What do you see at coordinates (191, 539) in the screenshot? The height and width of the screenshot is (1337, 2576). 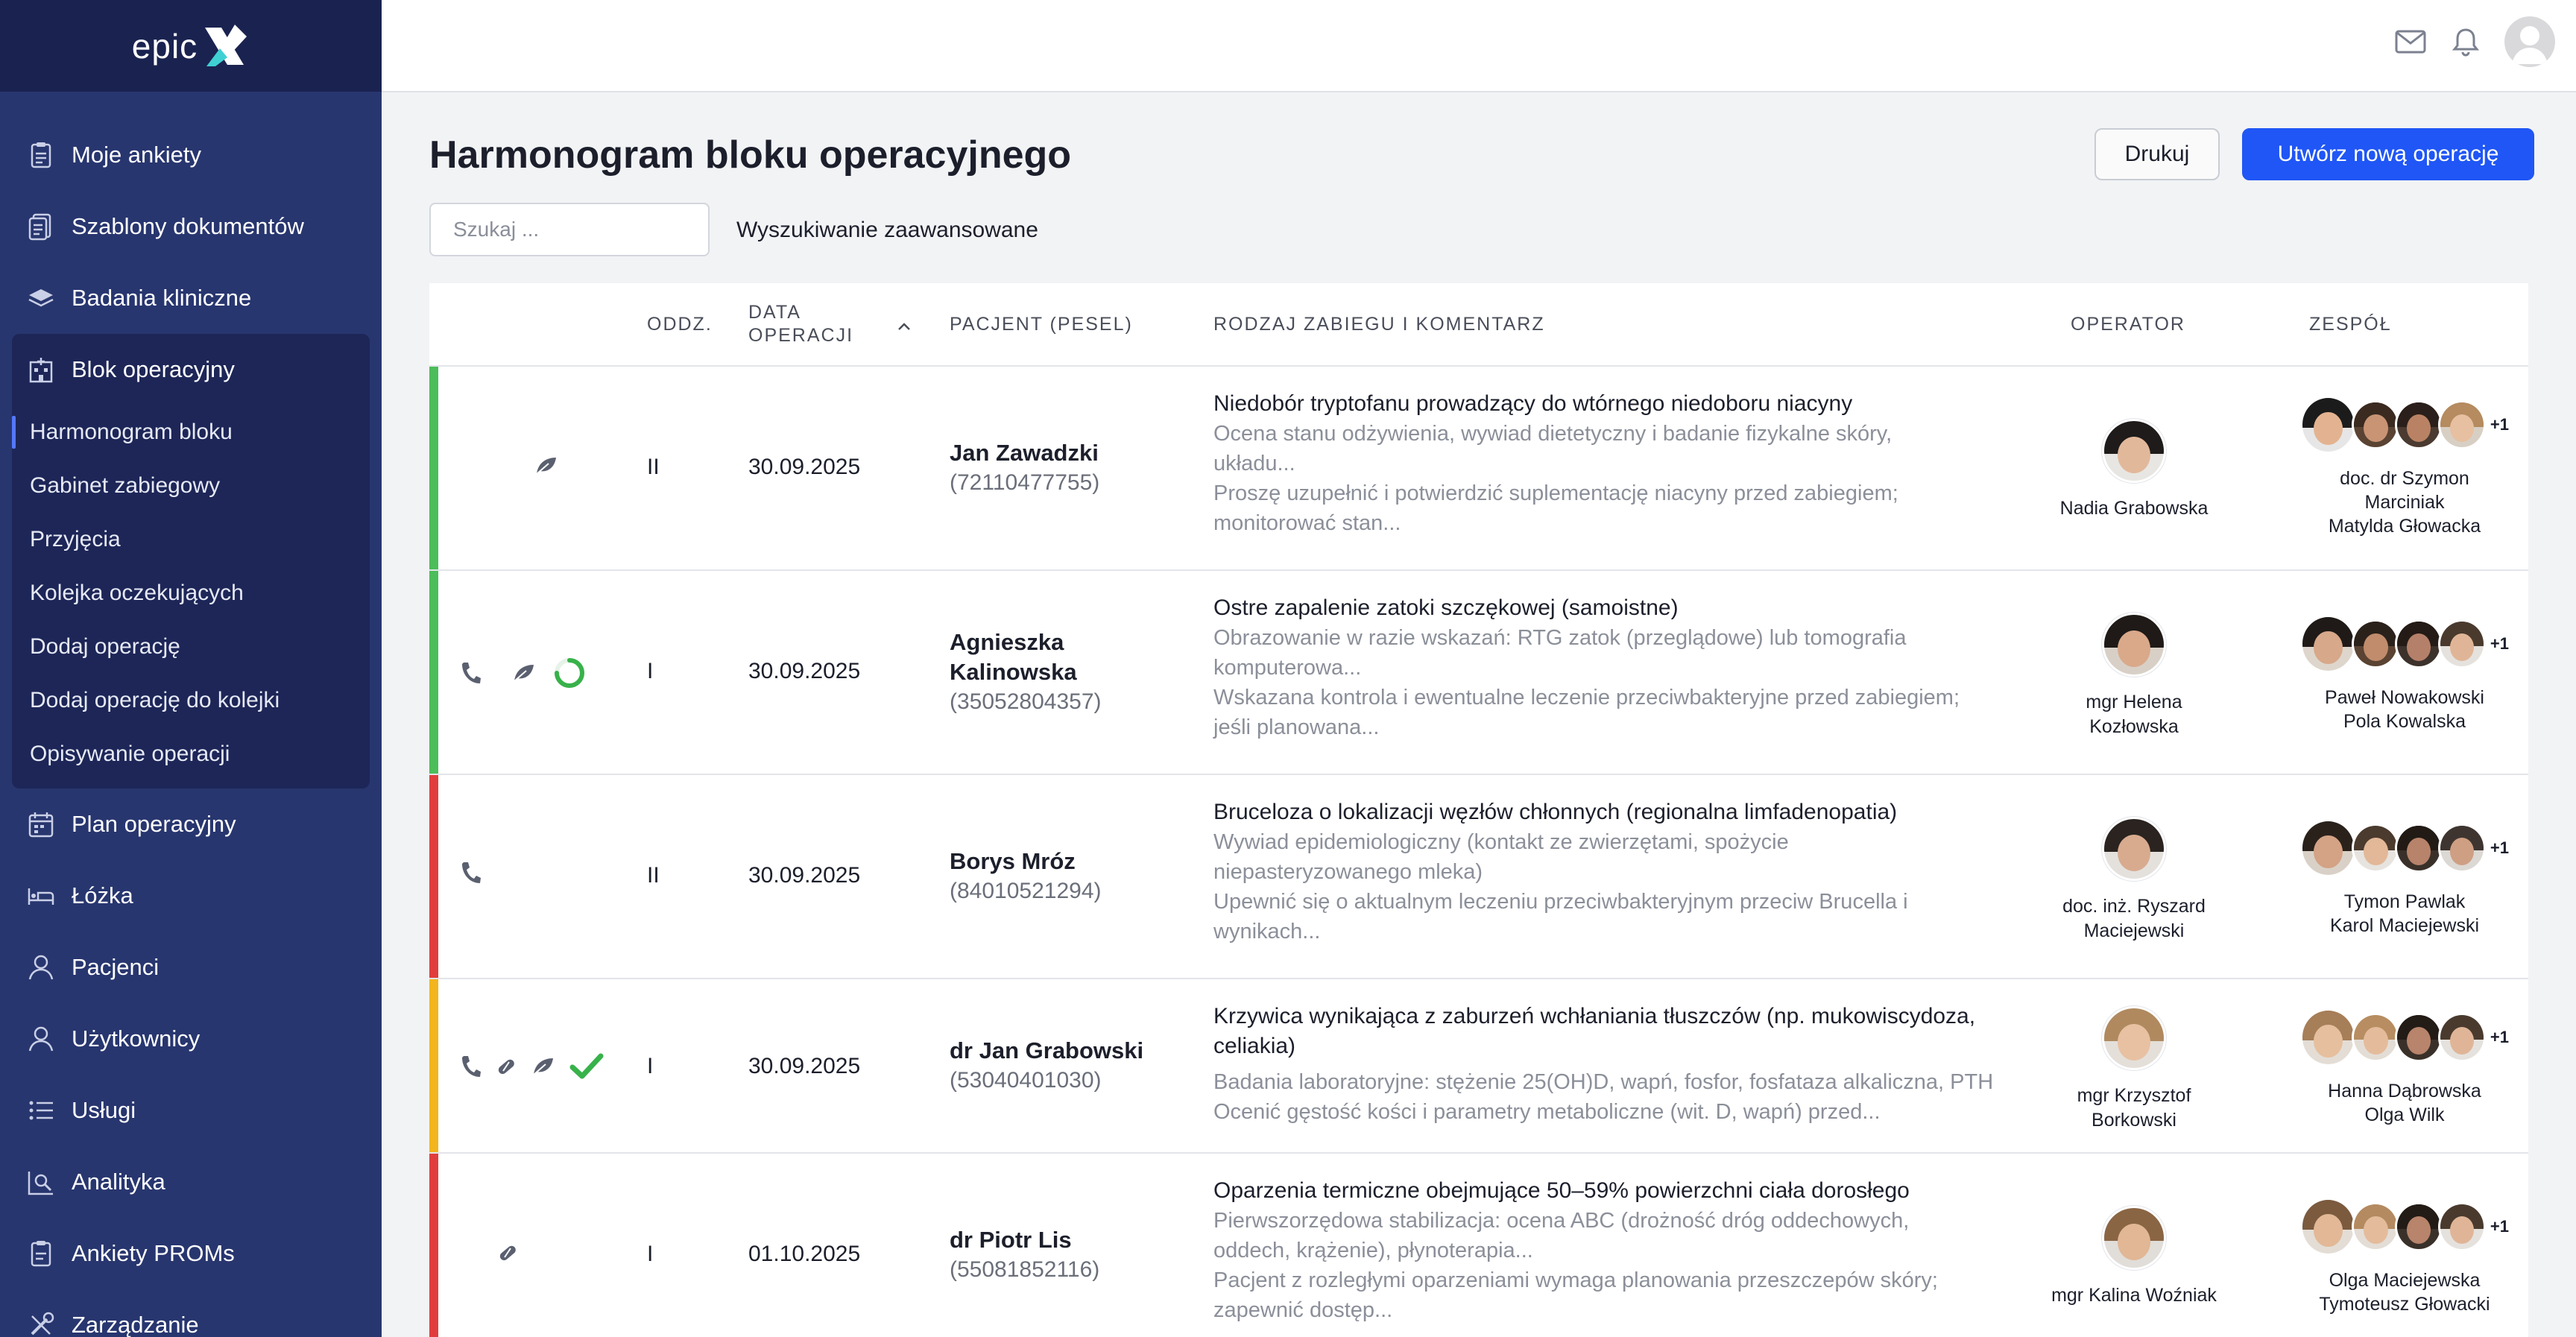 I see `sidebar-subitem-przyjecia: Przyjęcia` at bounding box center [191, 539].